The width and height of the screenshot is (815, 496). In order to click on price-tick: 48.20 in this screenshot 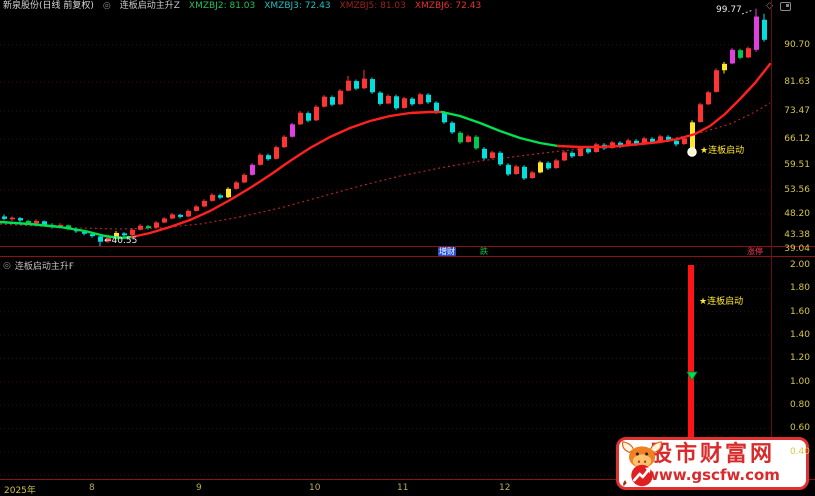, I will do `click(797, 214)`.